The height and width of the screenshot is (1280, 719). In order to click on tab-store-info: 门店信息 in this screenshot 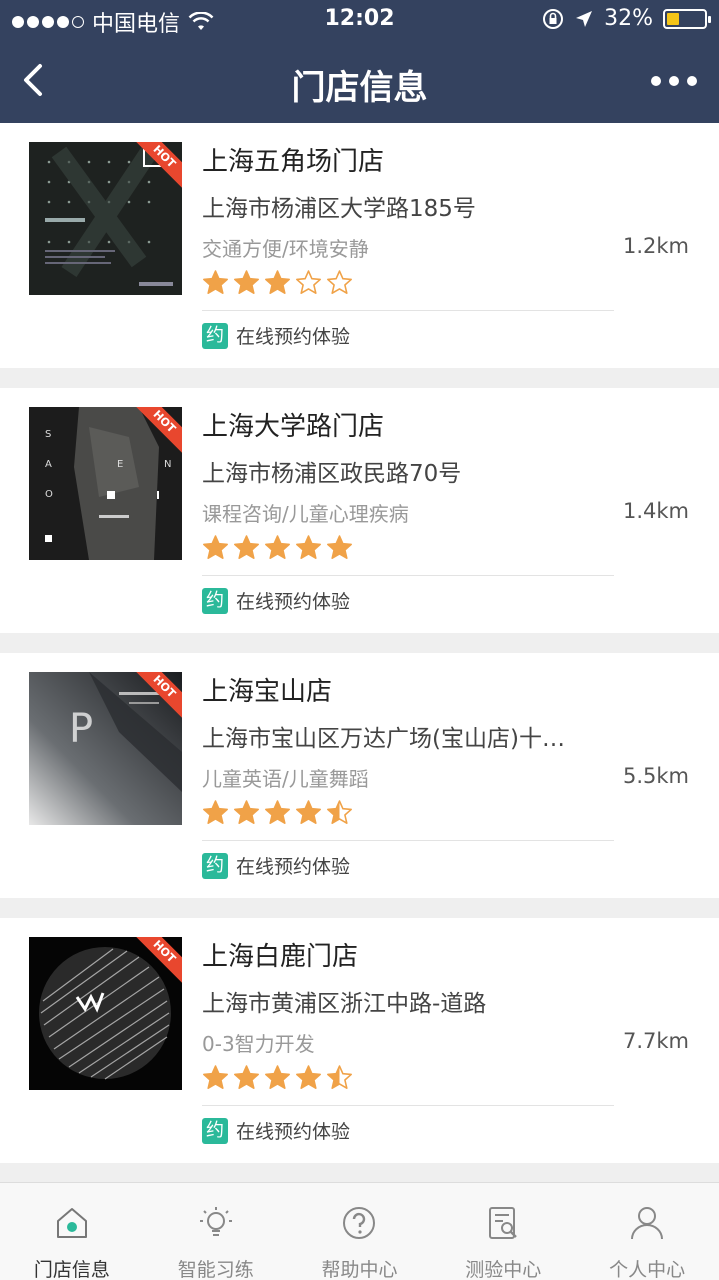, I will do `click(72, 1231)`.